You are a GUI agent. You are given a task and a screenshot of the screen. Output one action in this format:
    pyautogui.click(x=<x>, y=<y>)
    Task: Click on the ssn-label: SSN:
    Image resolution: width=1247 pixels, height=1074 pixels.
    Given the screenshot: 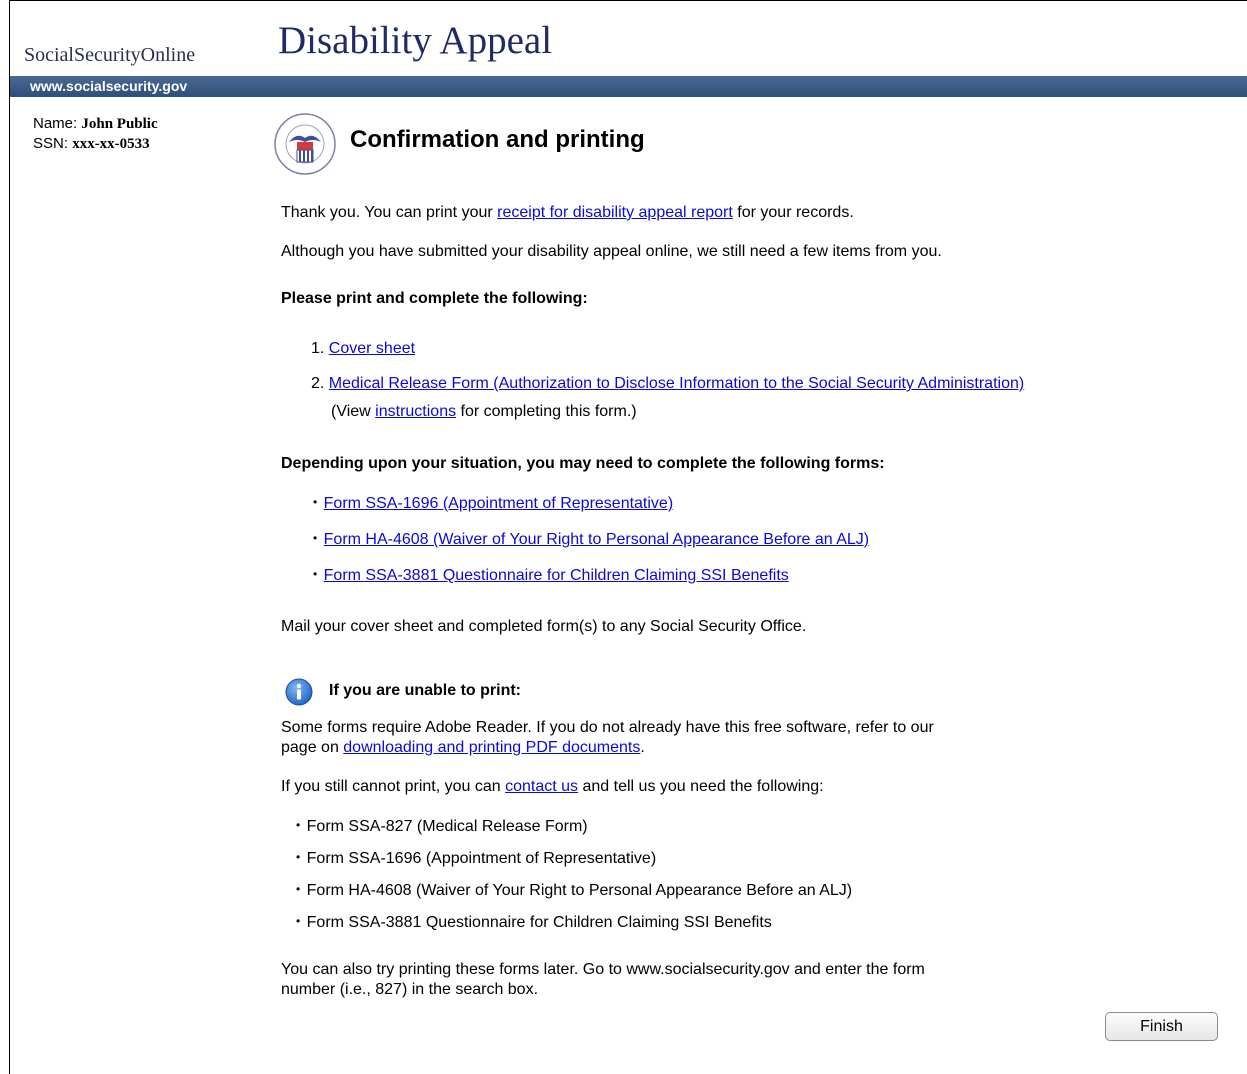 What is the action you would take?
    pyautogui.click(x=51, y=143)
    